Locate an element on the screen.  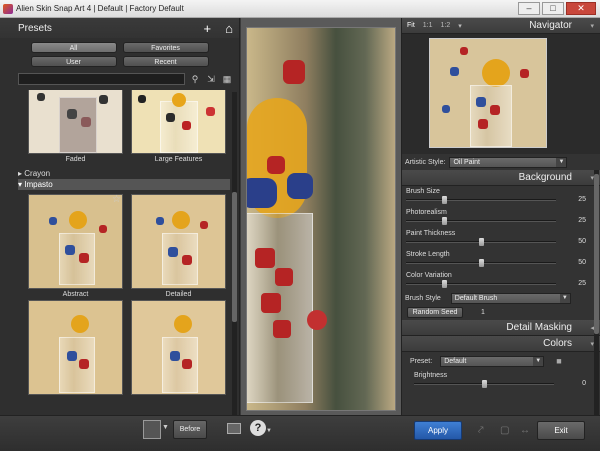
brush-style-row: Brush Style Default Brush ▼ is located at coordinates (501, 298).